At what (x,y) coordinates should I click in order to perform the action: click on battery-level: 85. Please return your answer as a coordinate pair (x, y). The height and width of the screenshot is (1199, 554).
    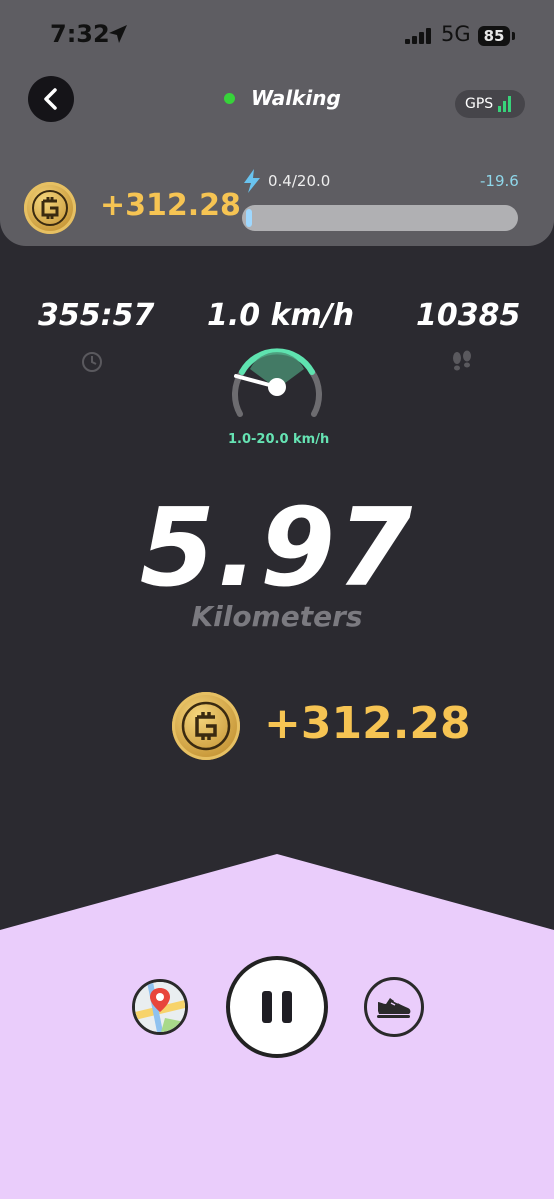
    Looking at the image, I should click on (494, 36).